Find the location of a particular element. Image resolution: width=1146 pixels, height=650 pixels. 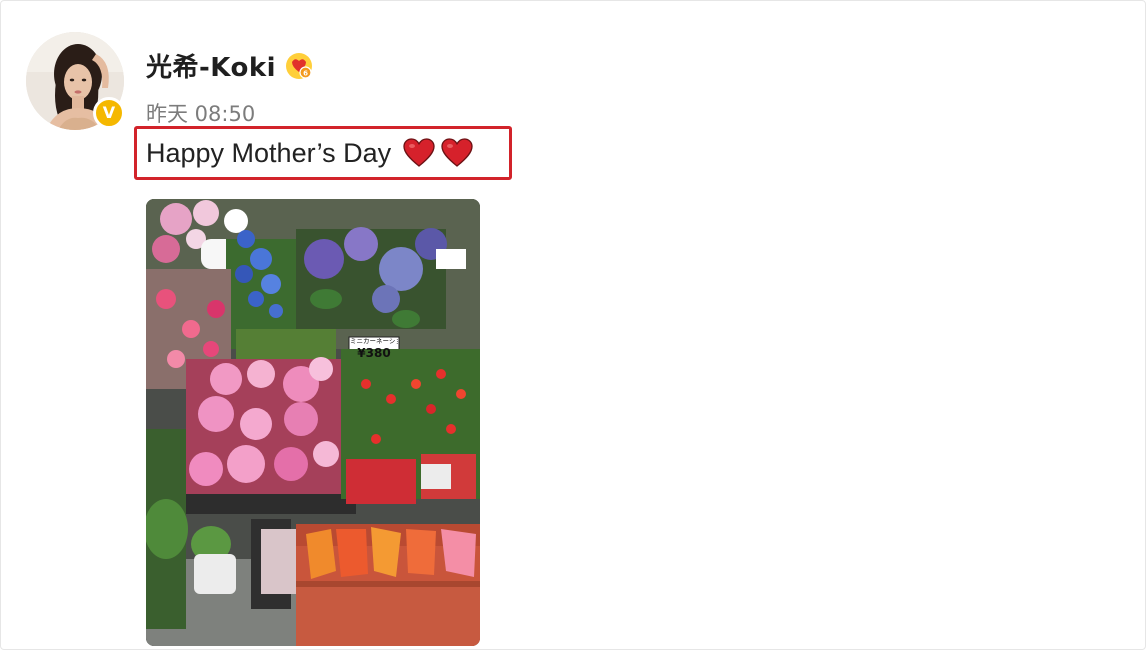

price-tag-label: ミニカーネーション is located at coordinates (374, 341).